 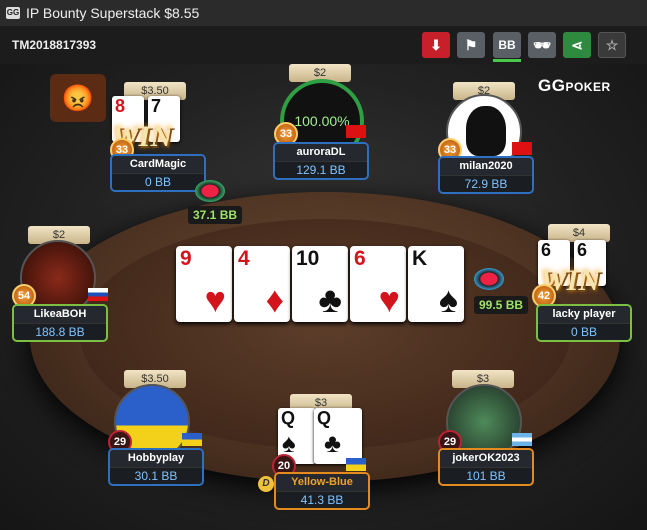 What do you see at coordinates (448, 299) in the screenshot?
I see `card-suit-icon: ♠` at bounding box center [448, 299].